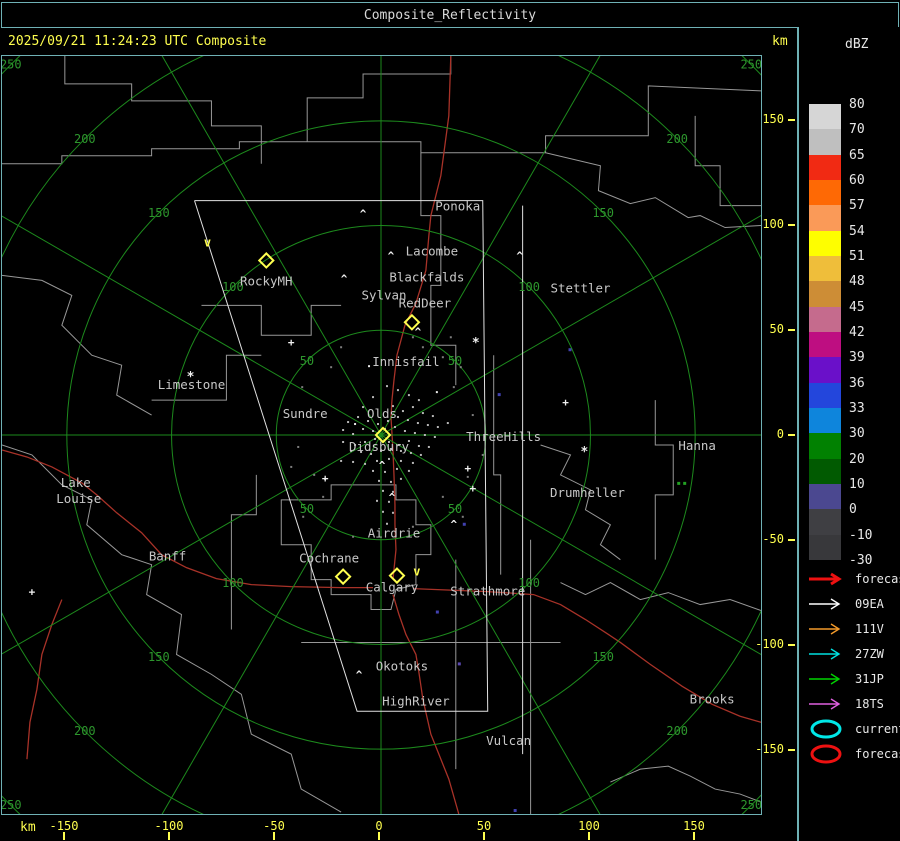  What do you see at coordinates (503, 436) in the screenshot?
I see `city-label: ThreeHills` at bounding box center [503, 436].